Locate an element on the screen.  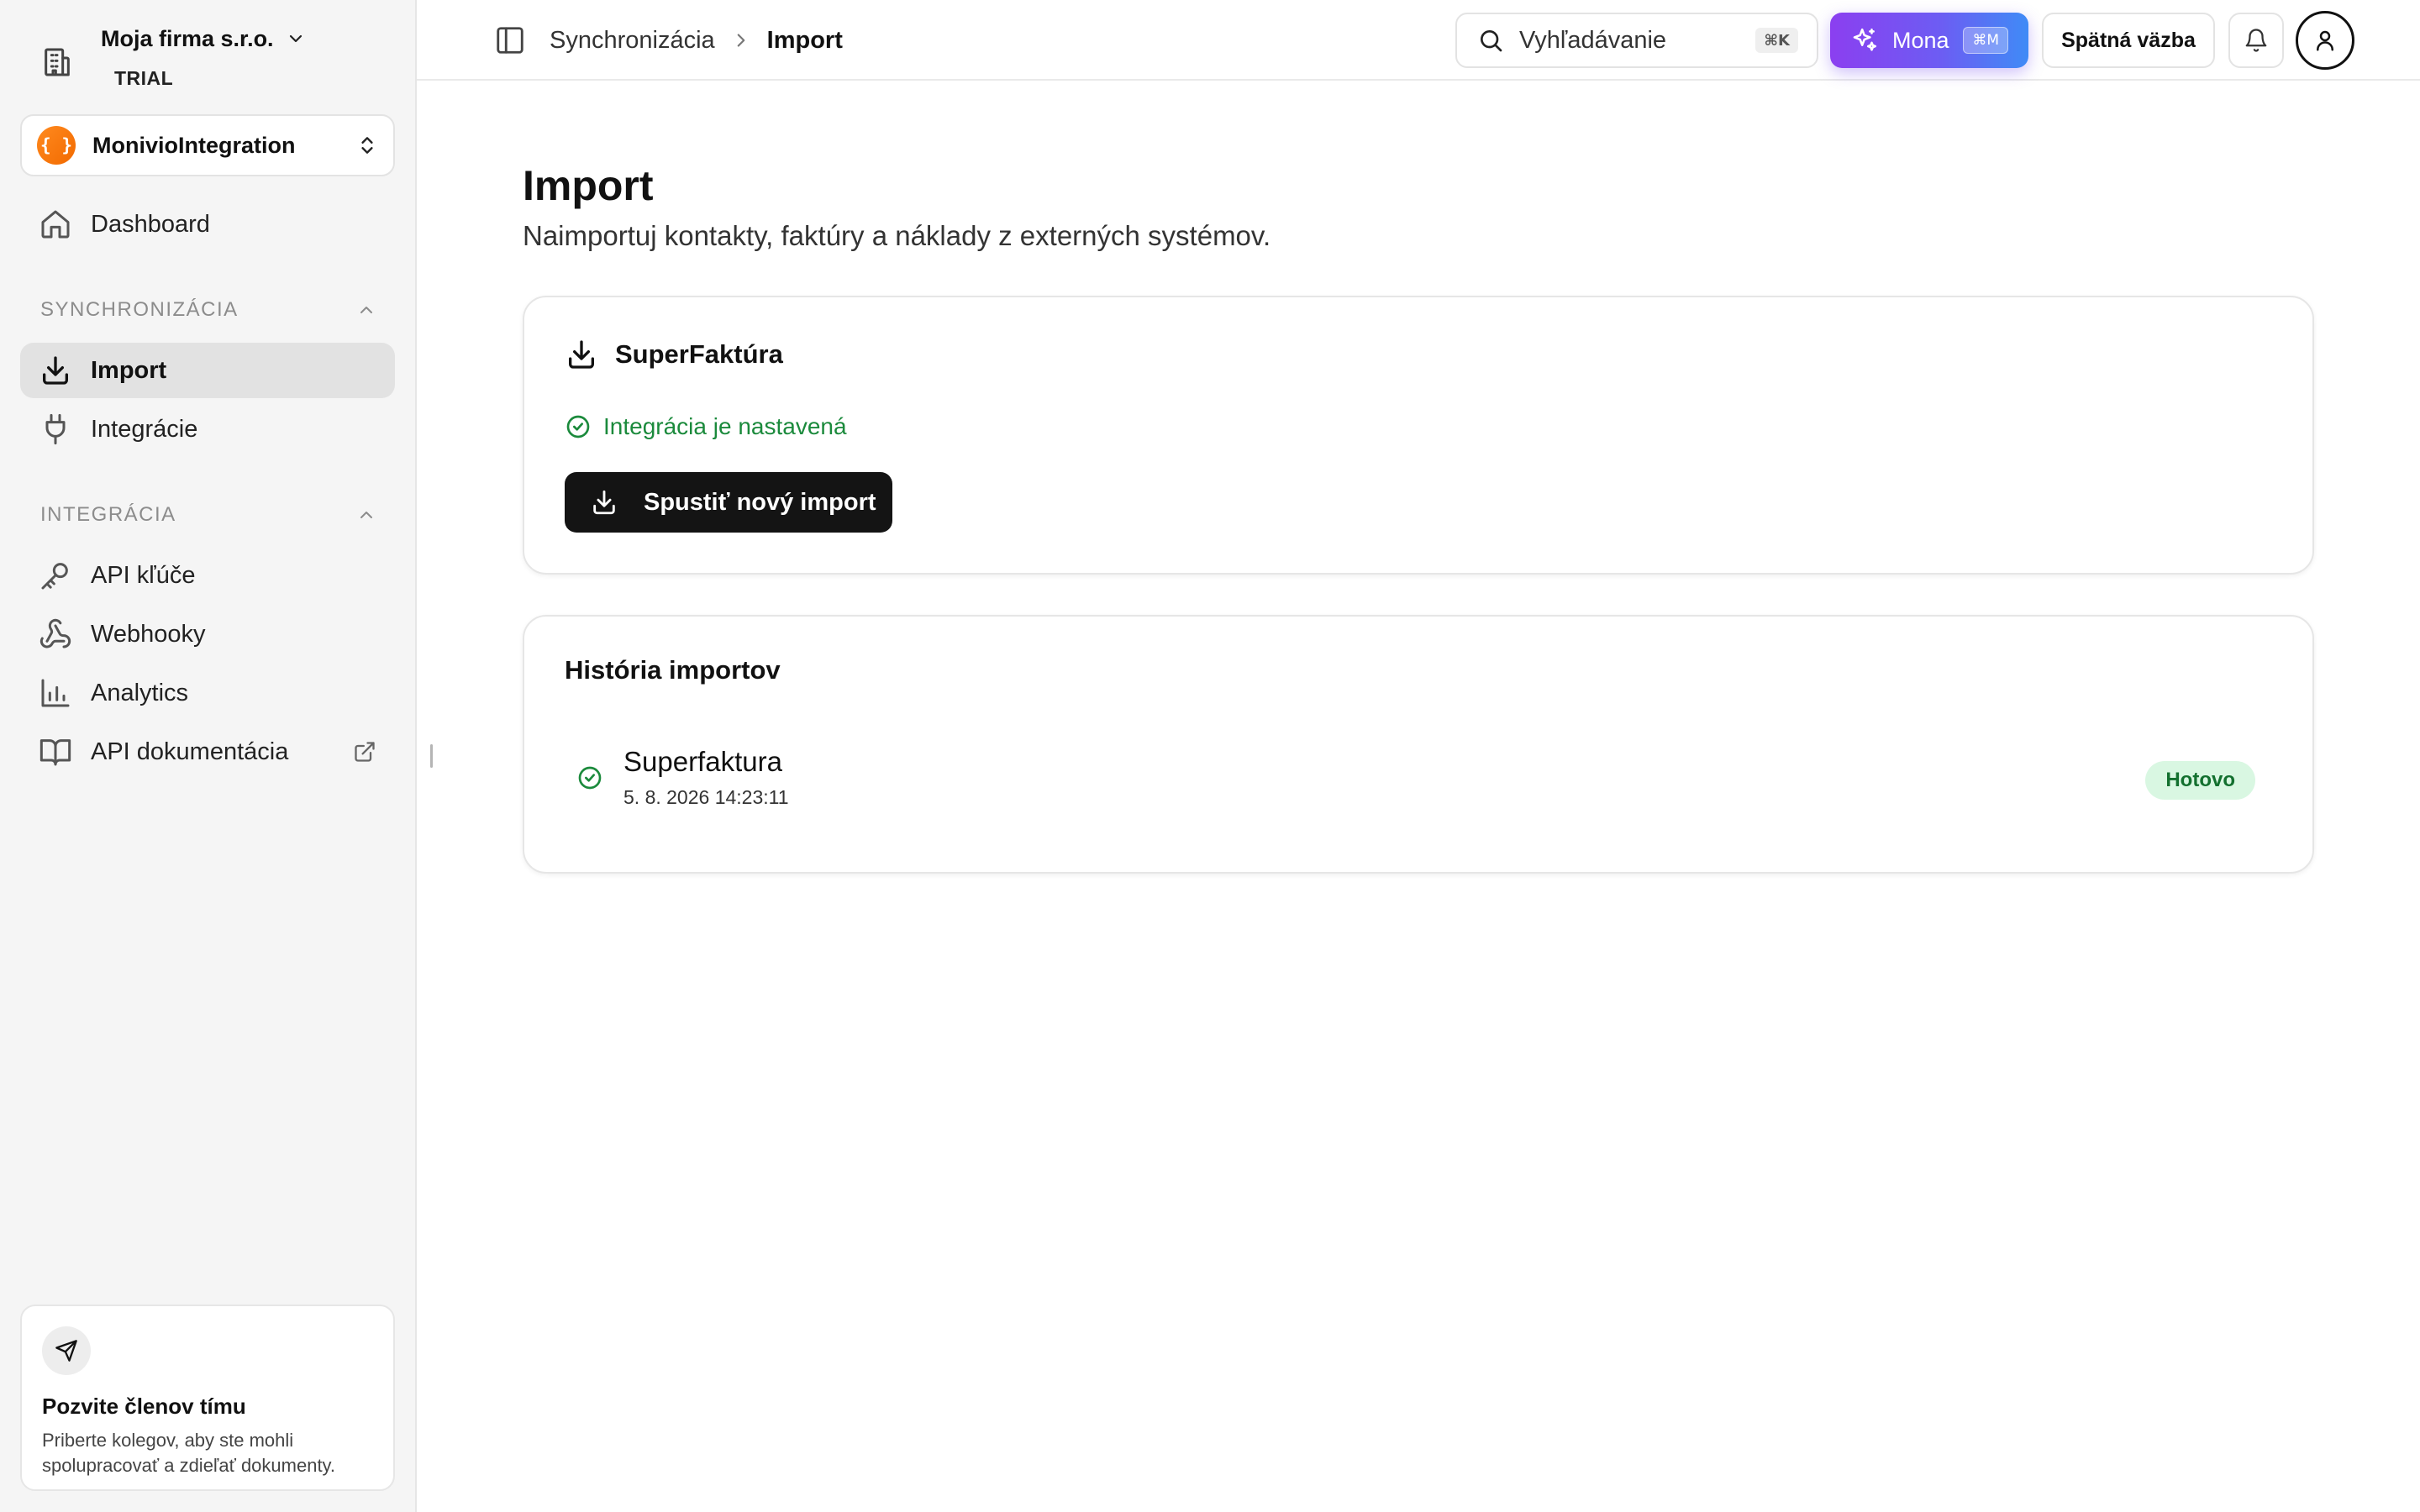
section-label: SYNCHRONIZÁCIA is located at coordinates (139, 309).